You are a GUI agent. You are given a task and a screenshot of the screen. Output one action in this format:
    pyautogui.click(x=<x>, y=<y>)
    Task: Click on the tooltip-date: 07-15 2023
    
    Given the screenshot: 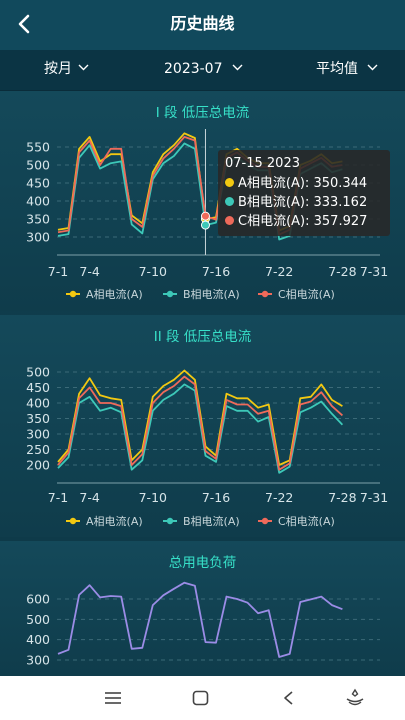 What is the action you would take?
    pyautogui.click(x=262, y=163)
    